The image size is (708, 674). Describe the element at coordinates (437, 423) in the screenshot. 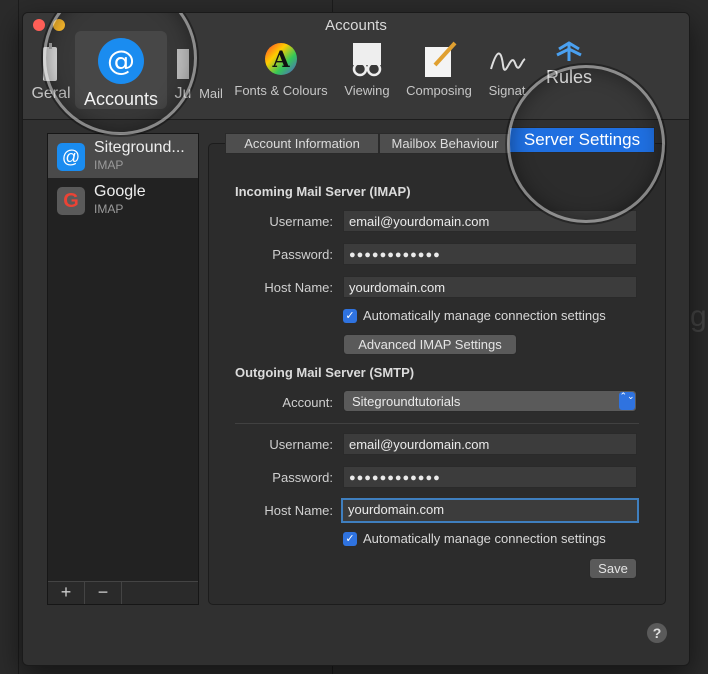

I see `section-divider` at that location.